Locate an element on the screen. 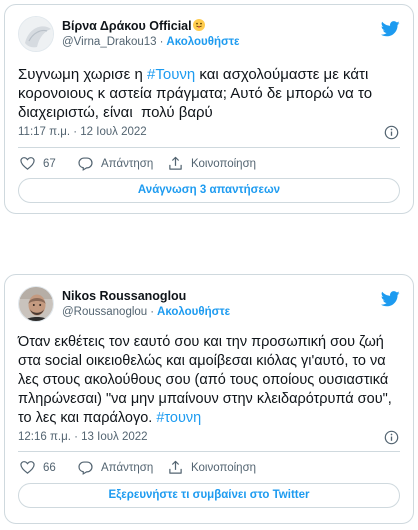 Image resolution: width=418 pixels, height=530 pixels. display-name: Βίρνα Δράκου Official is located at coordinates (216, 26).